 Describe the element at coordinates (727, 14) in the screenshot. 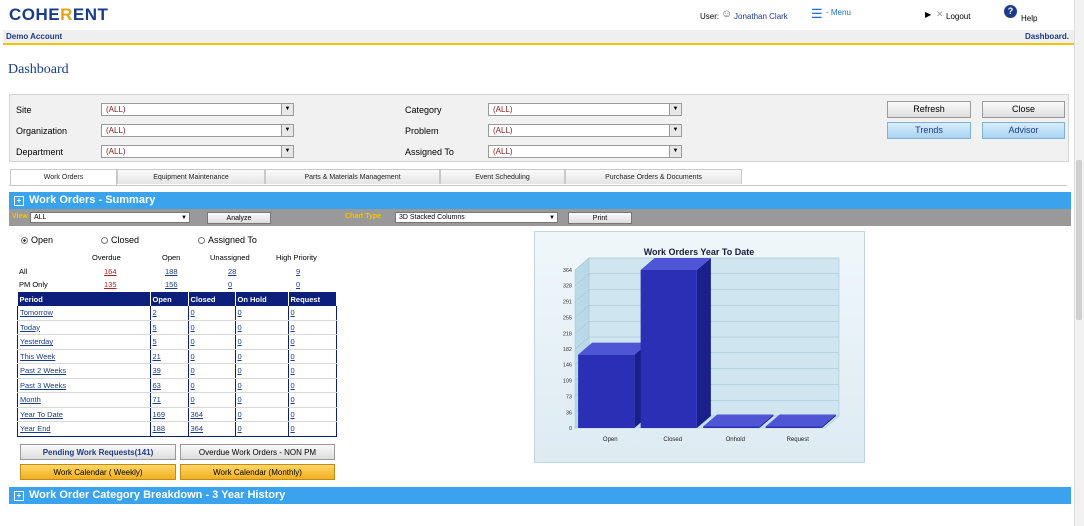

I see `user-icon: ☺` at that location.